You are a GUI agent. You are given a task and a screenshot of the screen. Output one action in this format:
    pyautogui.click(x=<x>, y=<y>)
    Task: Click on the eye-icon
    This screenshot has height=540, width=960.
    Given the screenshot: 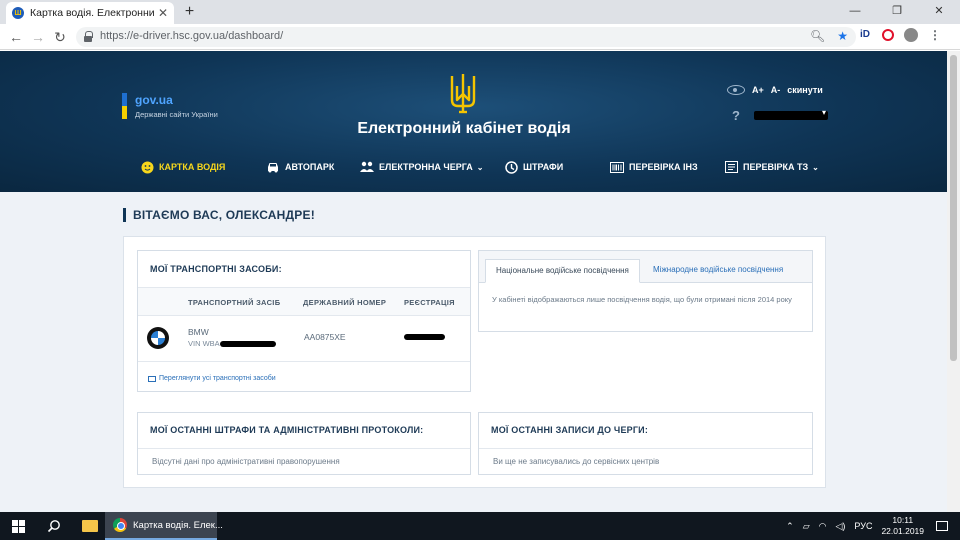 What is the action you would take?
    pyautogui.click(x=736, y=90)
    